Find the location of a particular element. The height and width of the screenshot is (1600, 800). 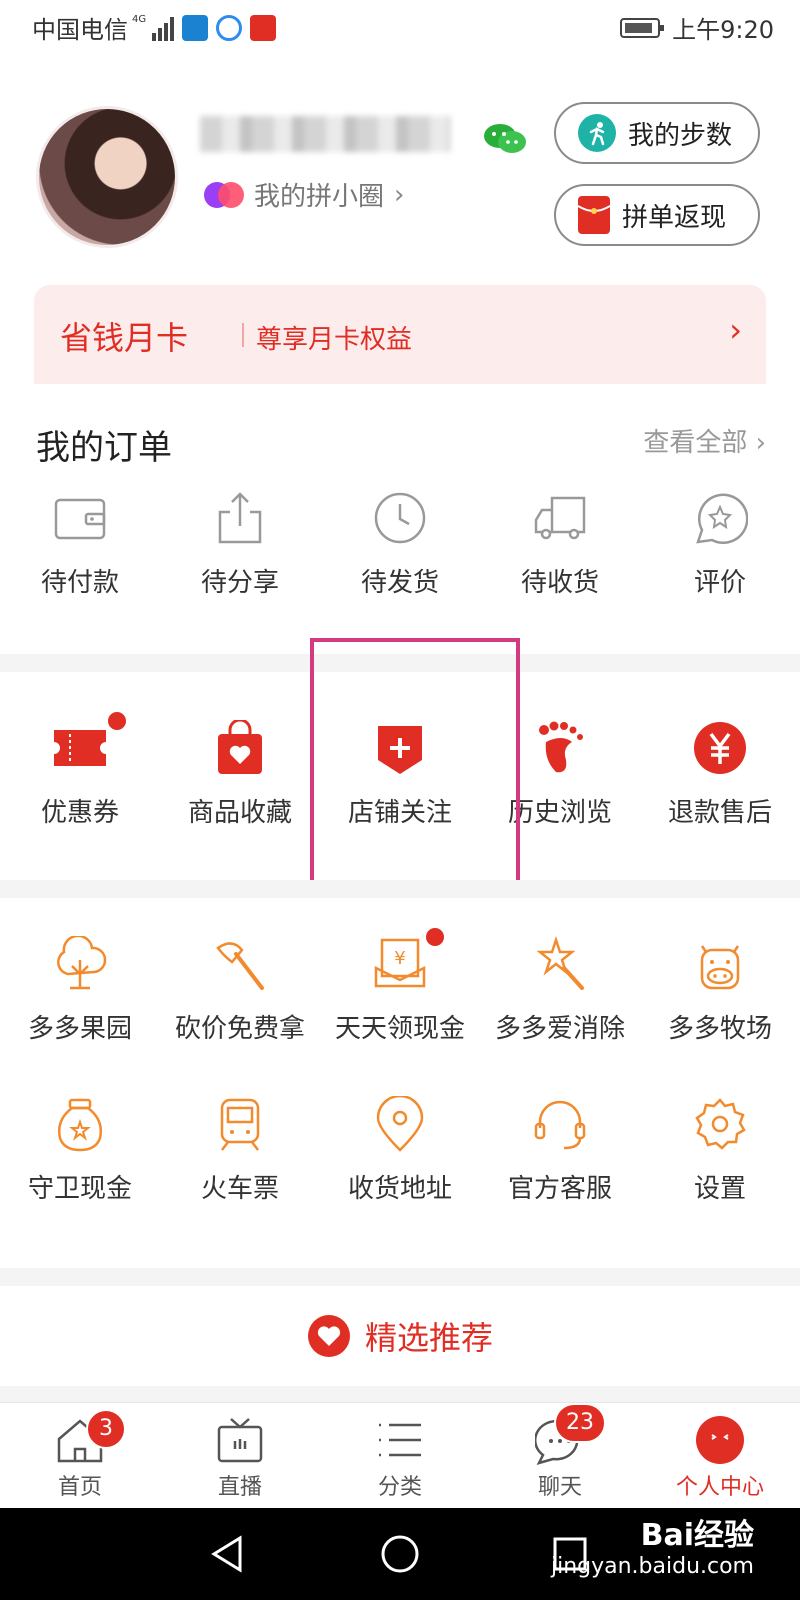

chevron-right-icon: › is located at coordinates (735, 330).